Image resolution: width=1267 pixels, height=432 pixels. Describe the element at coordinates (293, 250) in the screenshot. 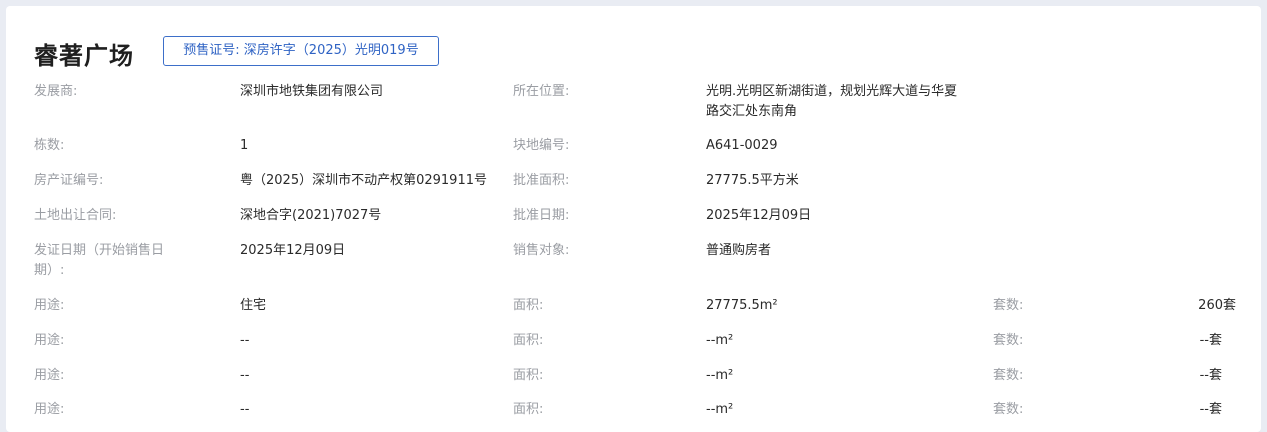

I see `issue-date-value: 2025年12月09日` at that location.